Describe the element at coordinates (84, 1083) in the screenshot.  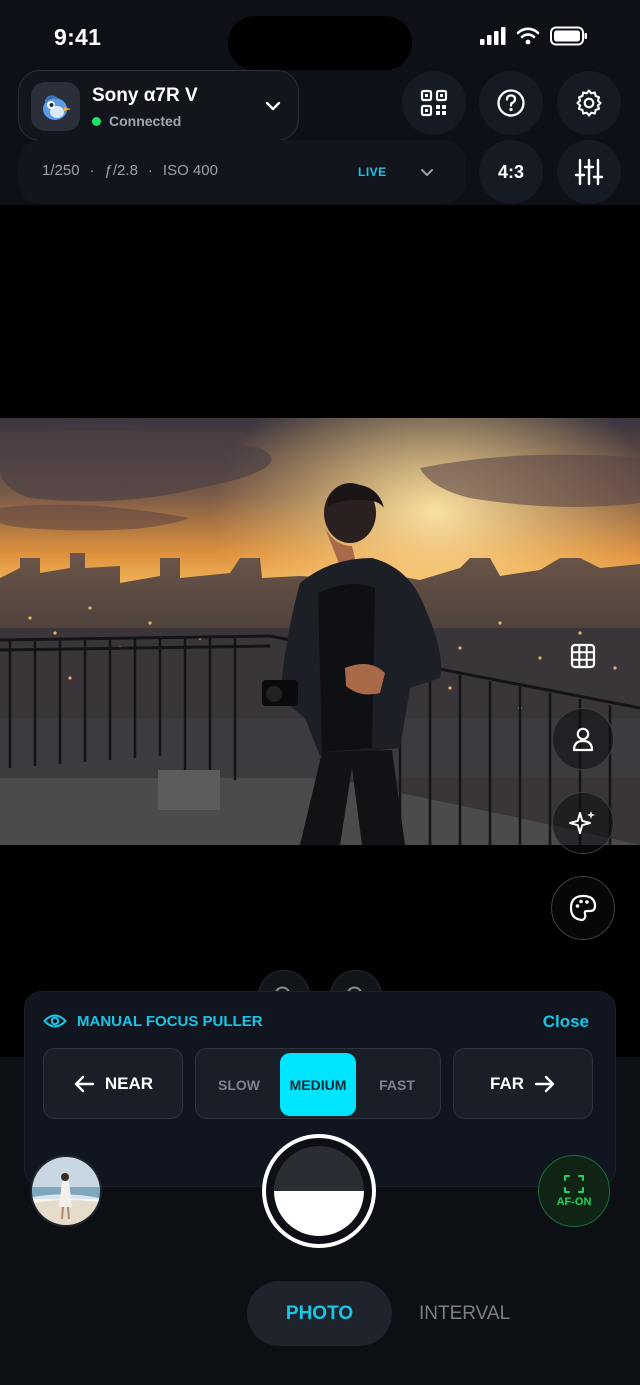
I see `arrow-left-icon` at that location.